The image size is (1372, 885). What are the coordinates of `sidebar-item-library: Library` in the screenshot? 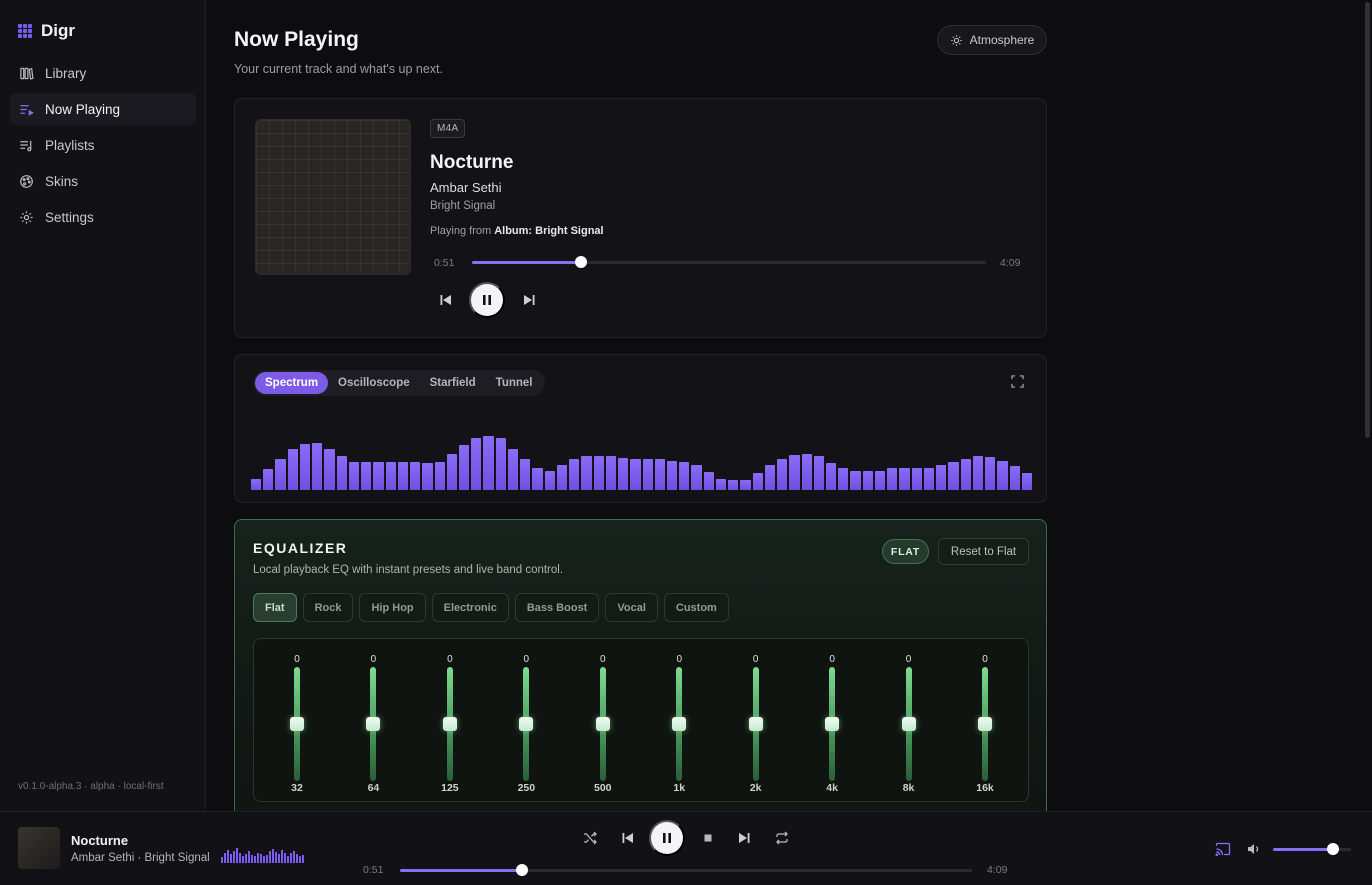 It's located at (103, 73).